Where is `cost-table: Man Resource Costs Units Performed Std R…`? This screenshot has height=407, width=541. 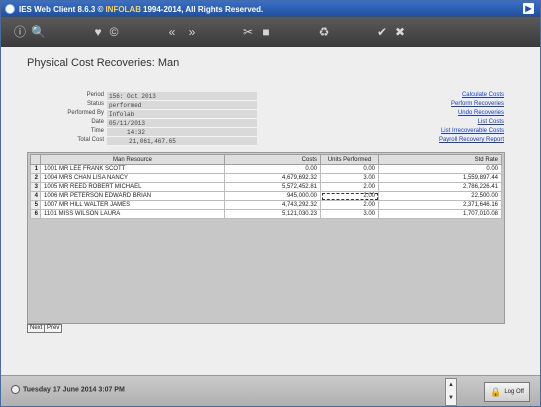
cost-table: Man Resource Costs Units Performed Std R… is located at coordinates (266, 186).